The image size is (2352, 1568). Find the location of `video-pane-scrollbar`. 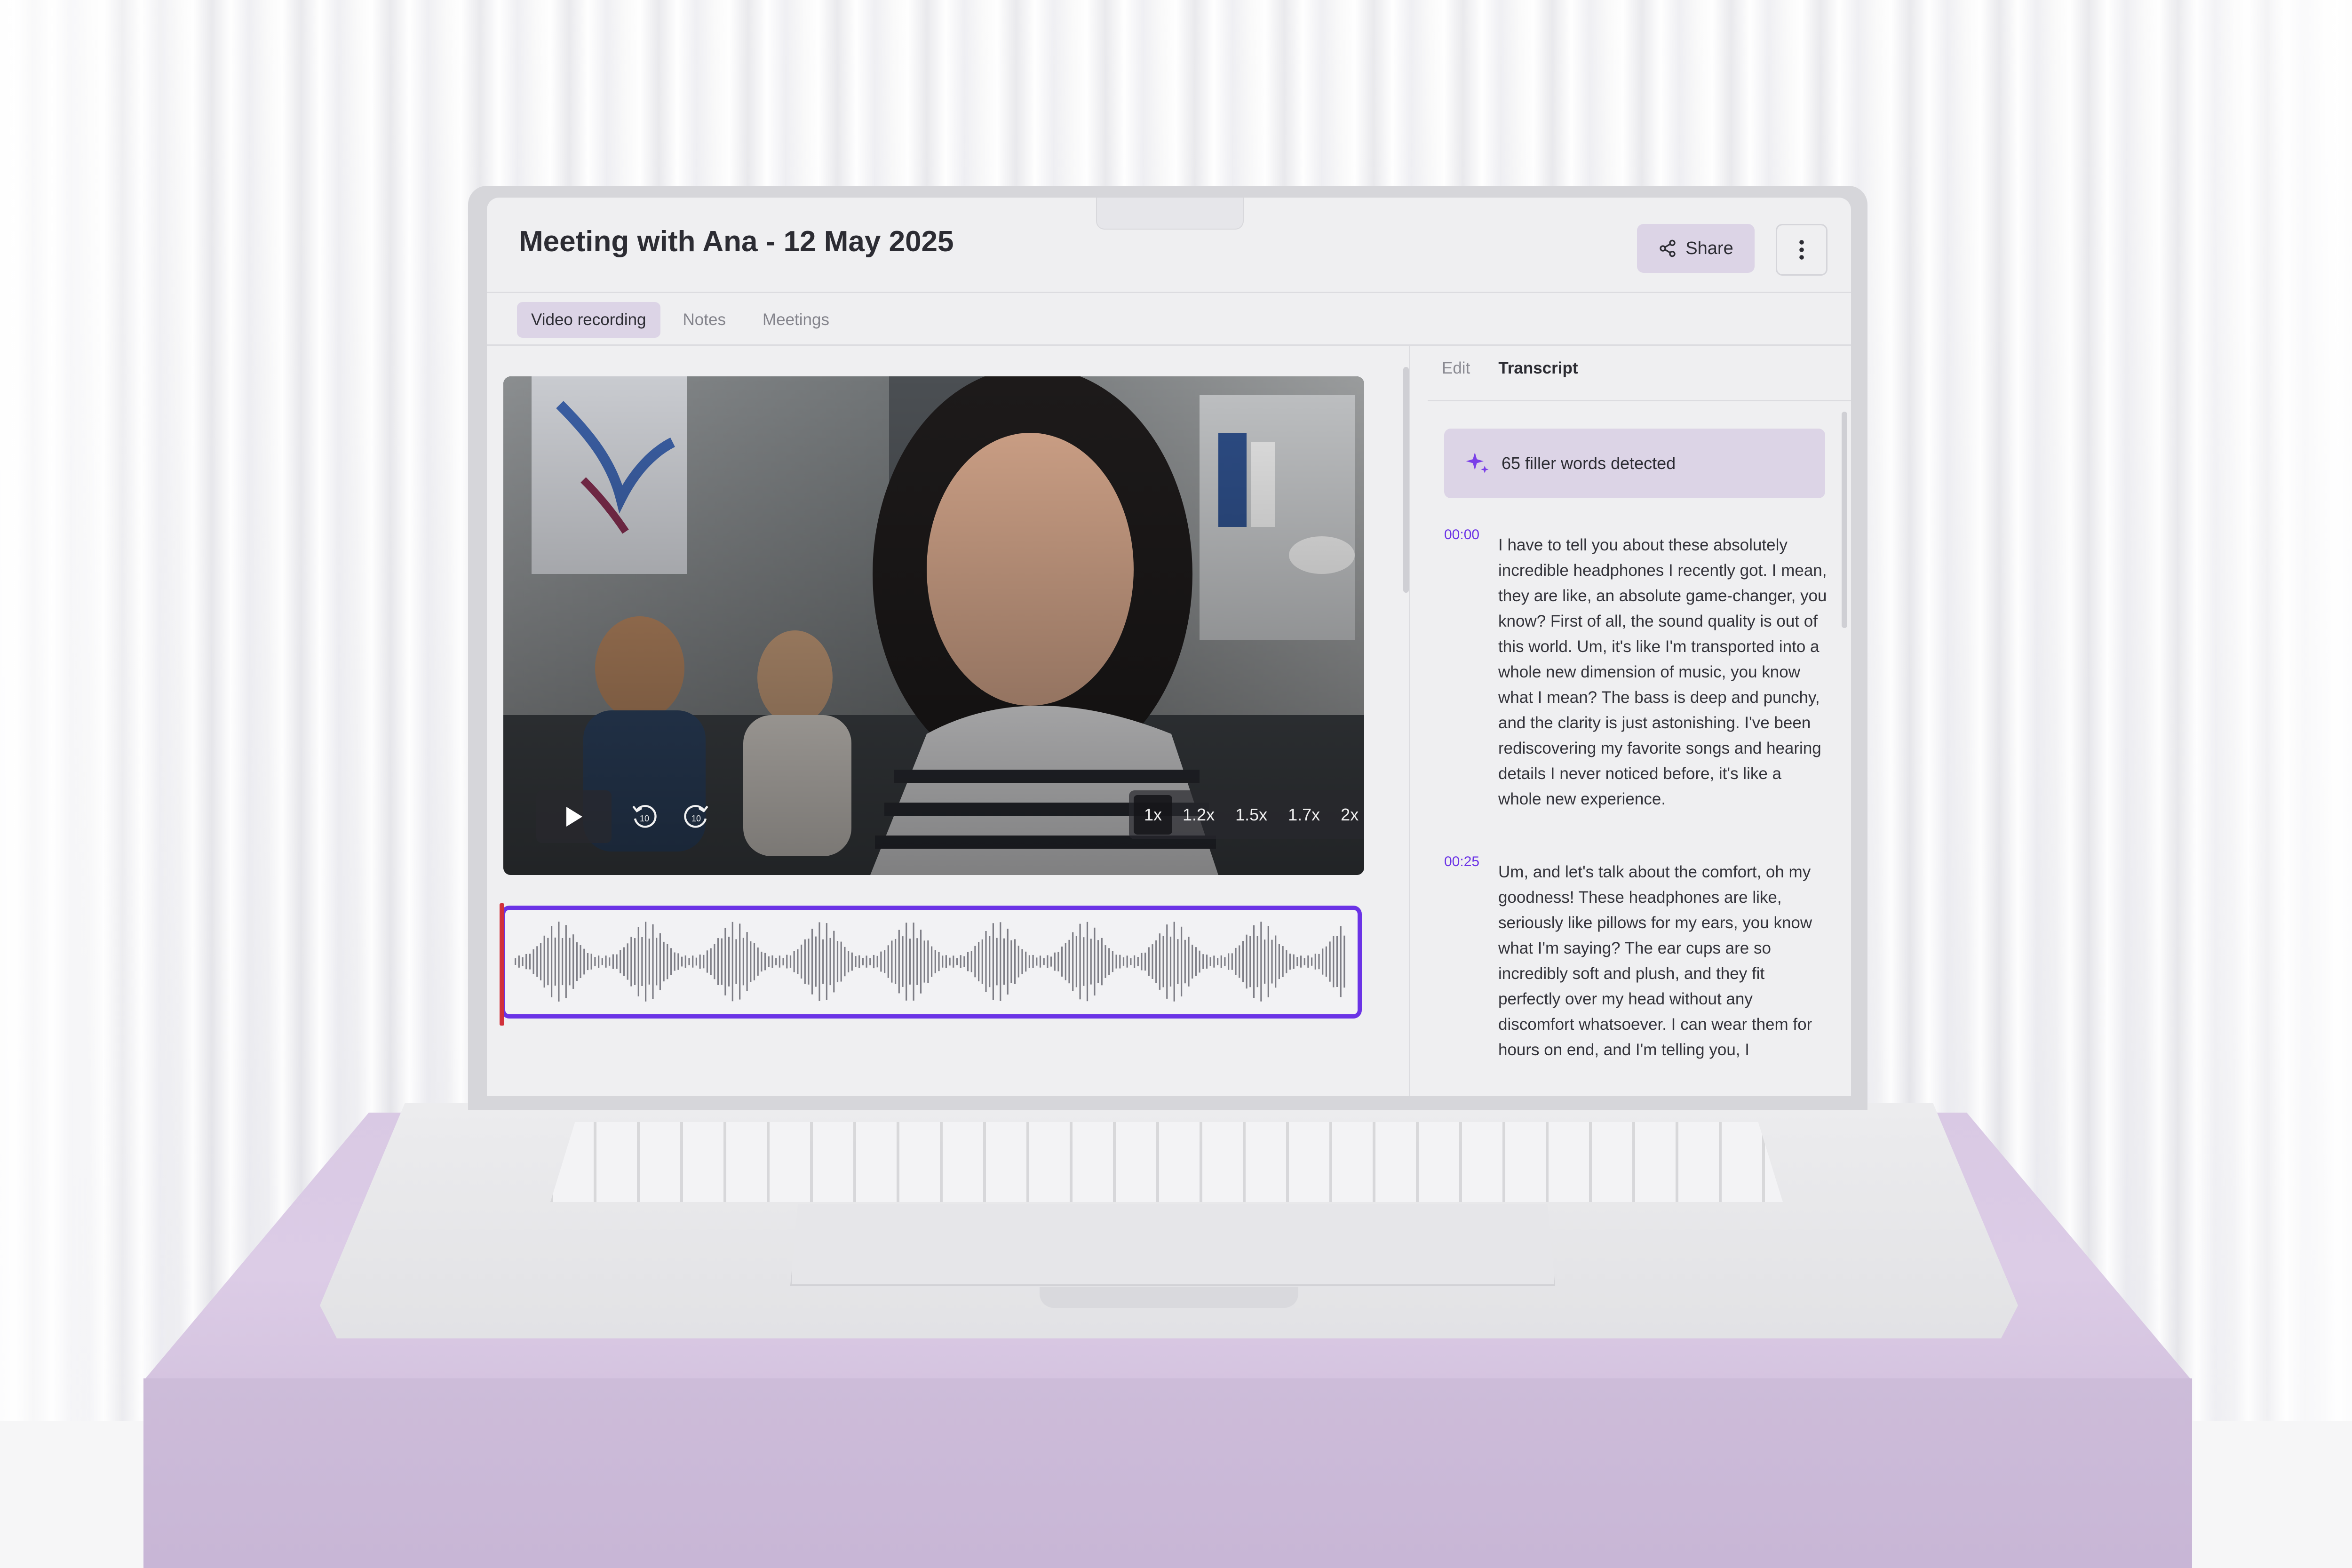

video-pane-scrollbar is located at coordinates (1406, 480).